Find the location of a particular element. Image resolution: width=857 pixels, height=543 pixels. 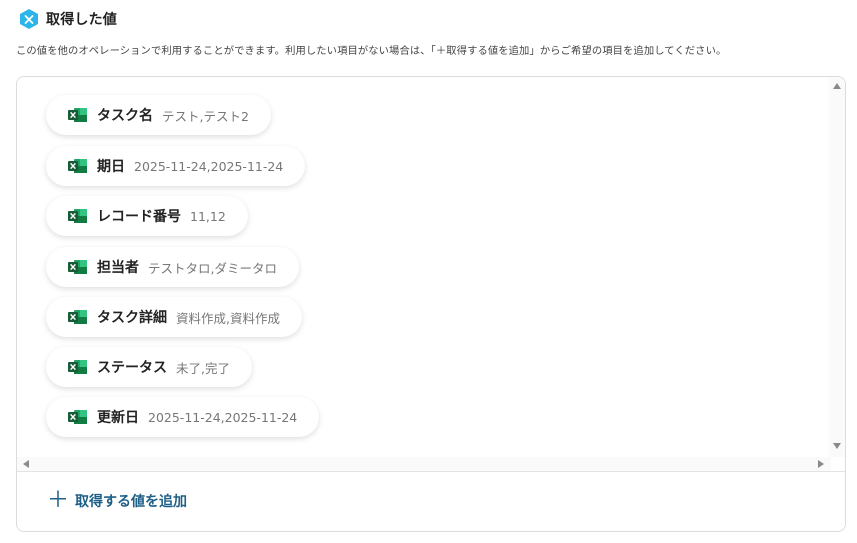

value-name: ステータス is located at coordinates (132, 368).